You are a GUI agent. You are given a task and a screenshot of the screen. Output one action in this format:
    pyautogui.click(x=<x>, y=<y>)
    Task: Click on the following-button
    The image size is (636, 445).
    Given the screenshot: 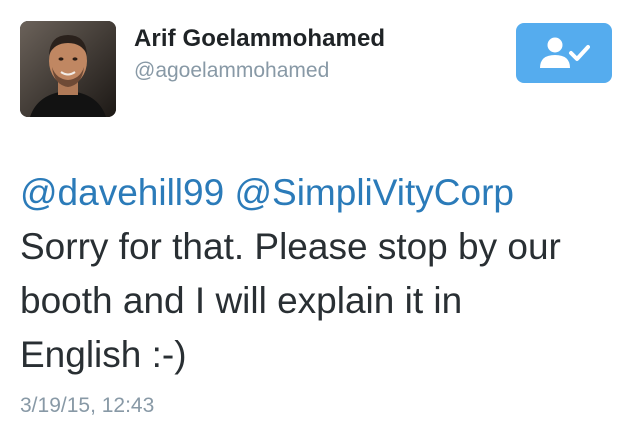 What is the action you would take?
    pyautogui.click(x=564, y=53)
    